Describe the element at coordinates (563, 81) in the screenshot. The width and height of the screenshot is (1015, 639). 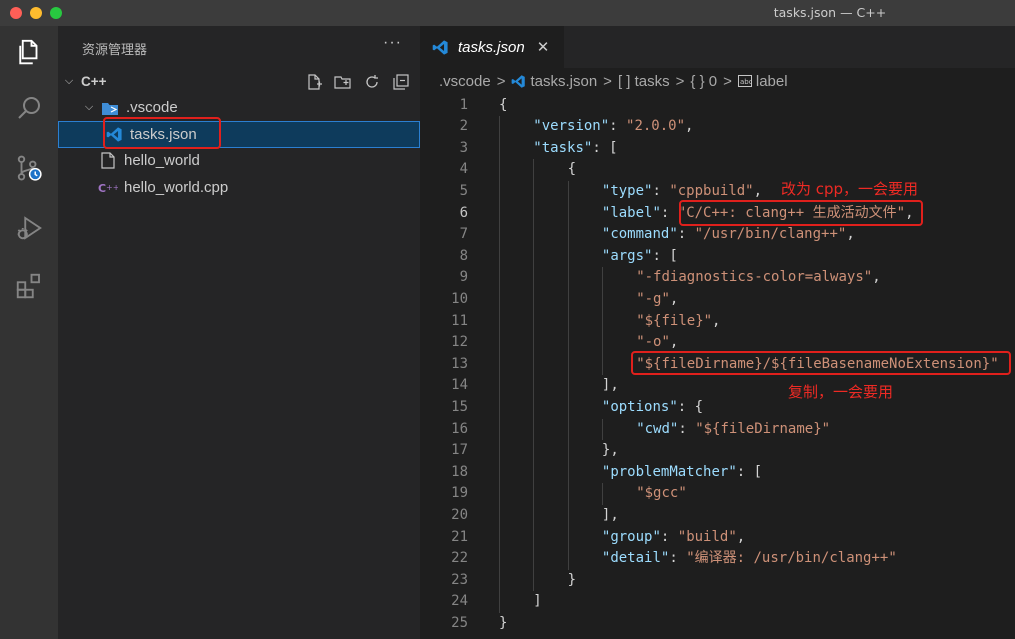
I see `breadcrumb-item: tasks.json` at that location.